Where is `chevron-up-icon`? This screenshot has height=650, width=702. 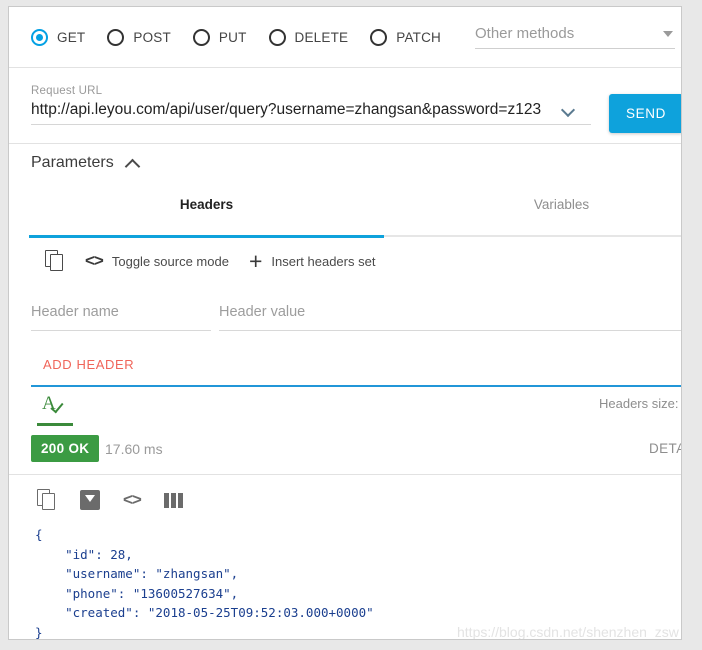 chevron-up-icon is located at coordinates (132, 163).